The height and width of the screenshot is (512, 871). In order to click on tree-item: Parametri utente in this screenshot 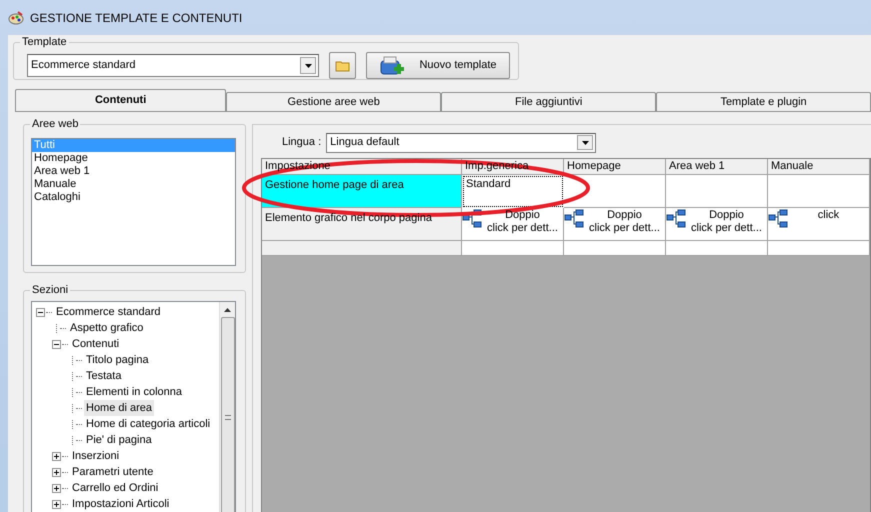, I will do `click(113, 472)`.